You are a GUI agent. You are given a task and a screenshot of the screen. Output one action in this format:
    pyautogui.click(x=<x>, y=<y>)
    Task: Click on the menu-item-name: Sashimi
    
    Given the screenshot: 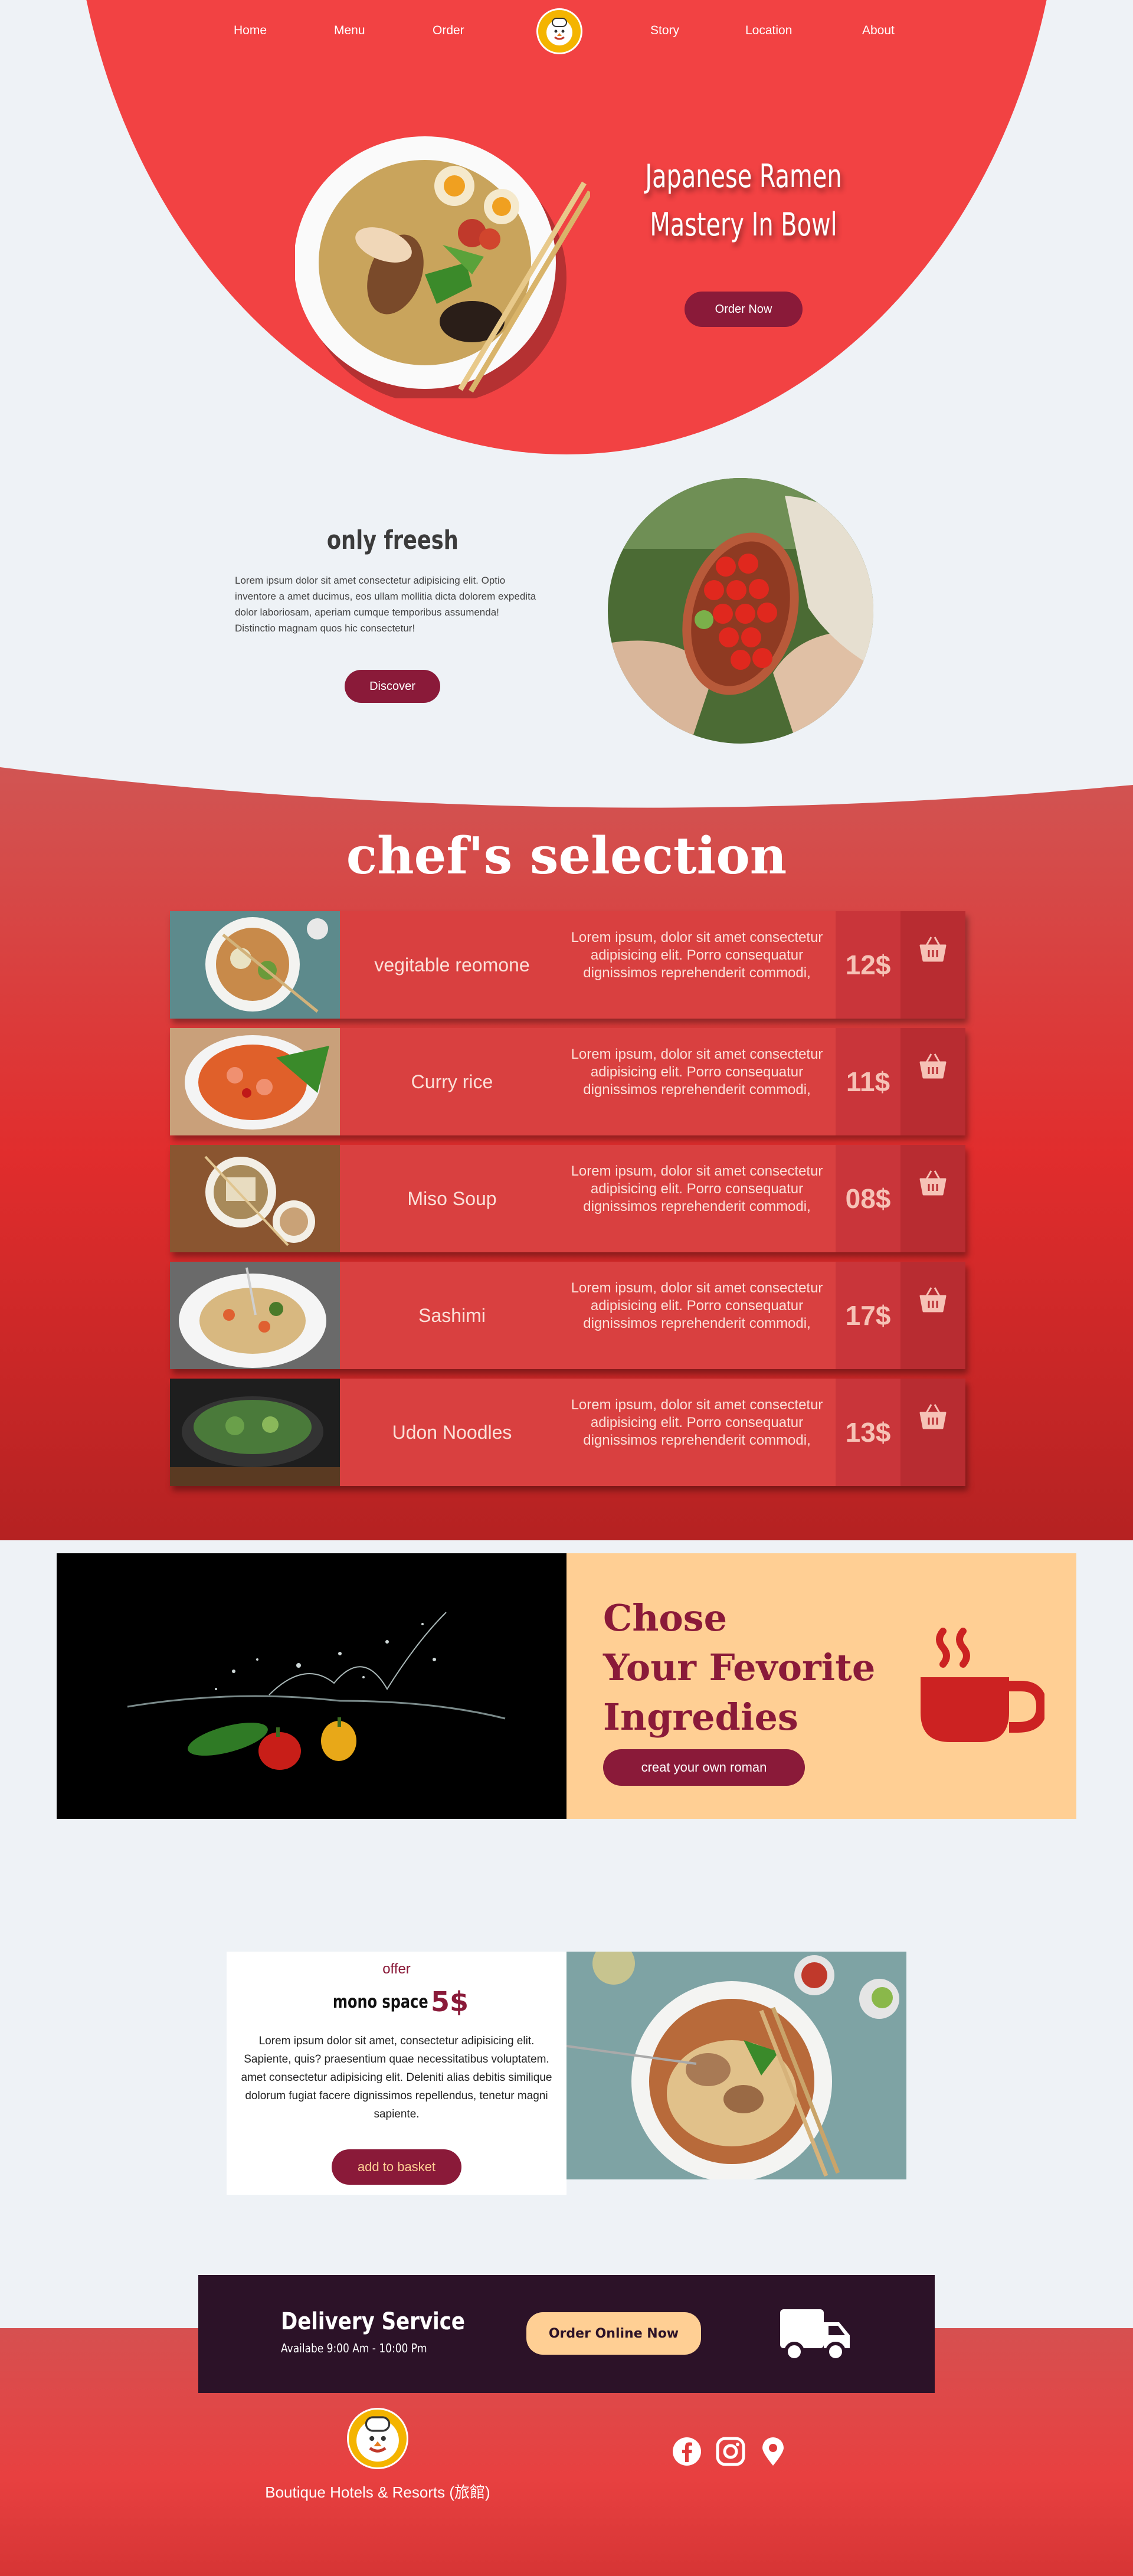 What is the action you would take?
    pyautogui.click(x=452, y=1315)
    